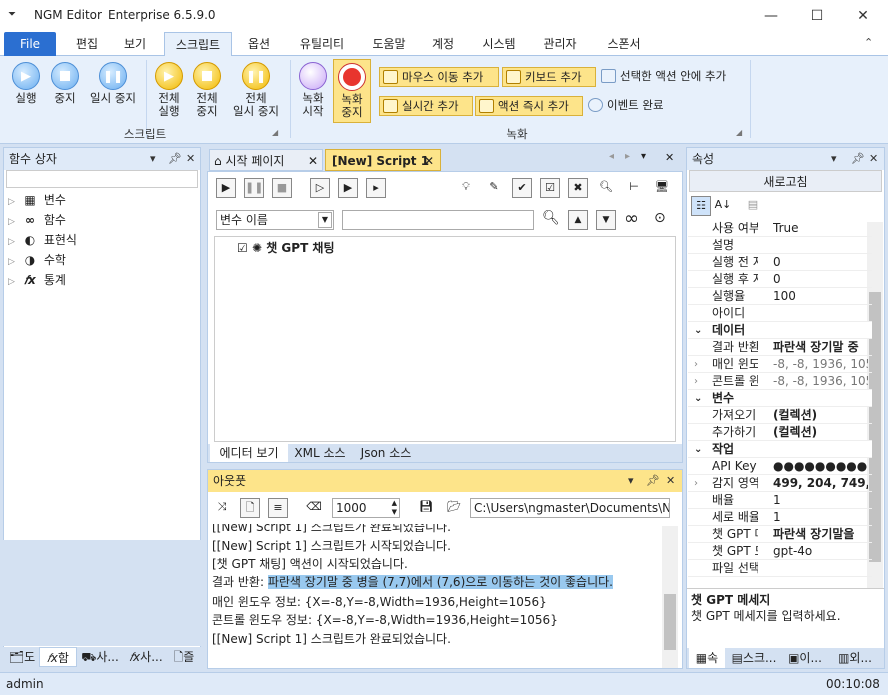  I want to click on tab-toolbox: 🗂︎도, so click(22, 657).